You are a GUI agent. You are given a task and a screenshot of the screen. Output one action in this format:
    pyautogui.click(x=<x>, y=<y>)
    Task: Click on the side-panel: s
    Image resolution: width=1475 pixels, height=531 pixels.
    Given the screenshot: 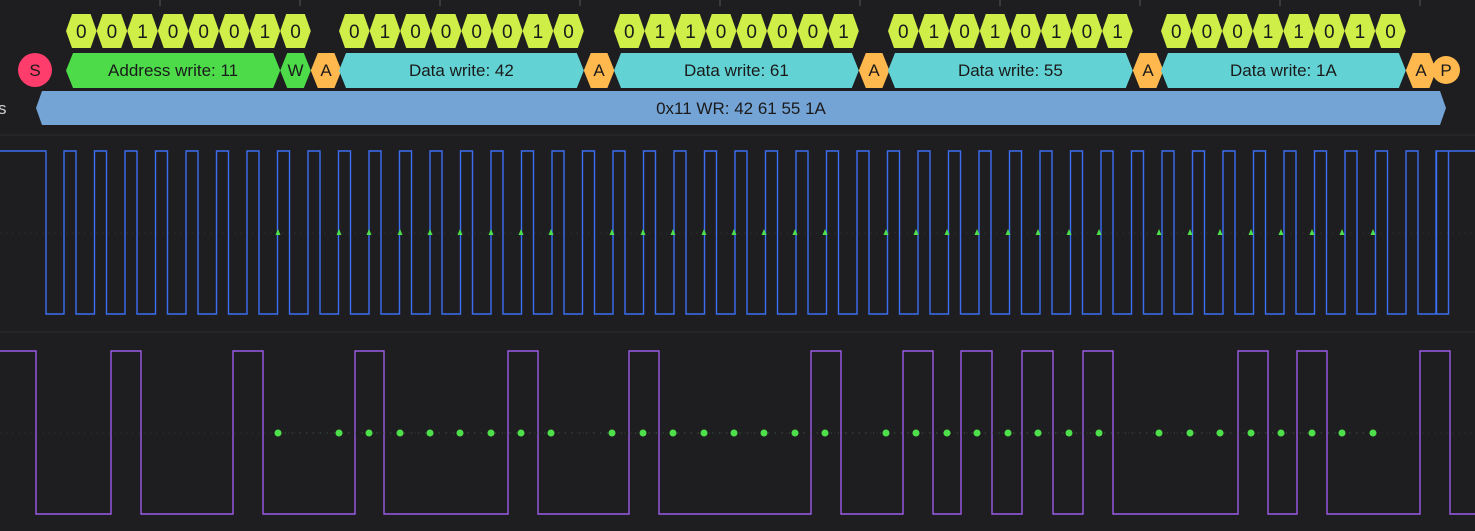 What is the action you would take?
    pyautogui.click(x=3, y=108)
    